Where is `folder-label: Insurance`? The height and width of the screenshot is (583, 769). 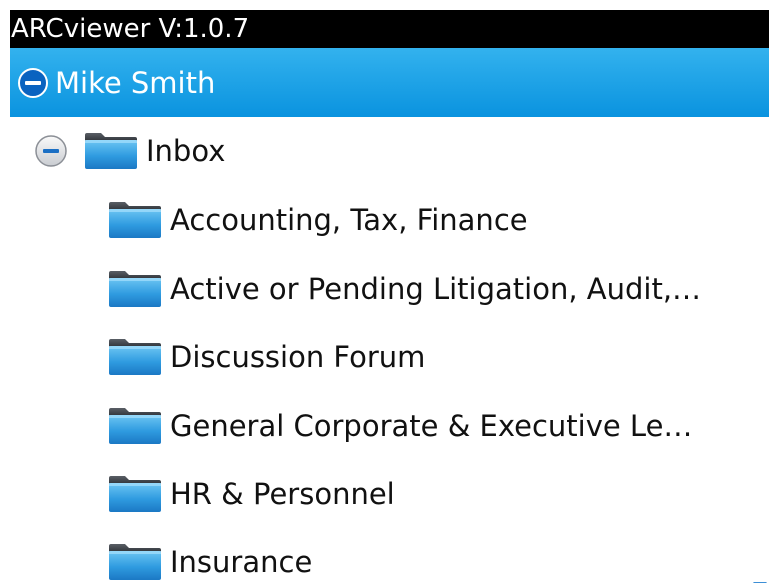 folder-label: Insurance is located at coordinates (241, 562).